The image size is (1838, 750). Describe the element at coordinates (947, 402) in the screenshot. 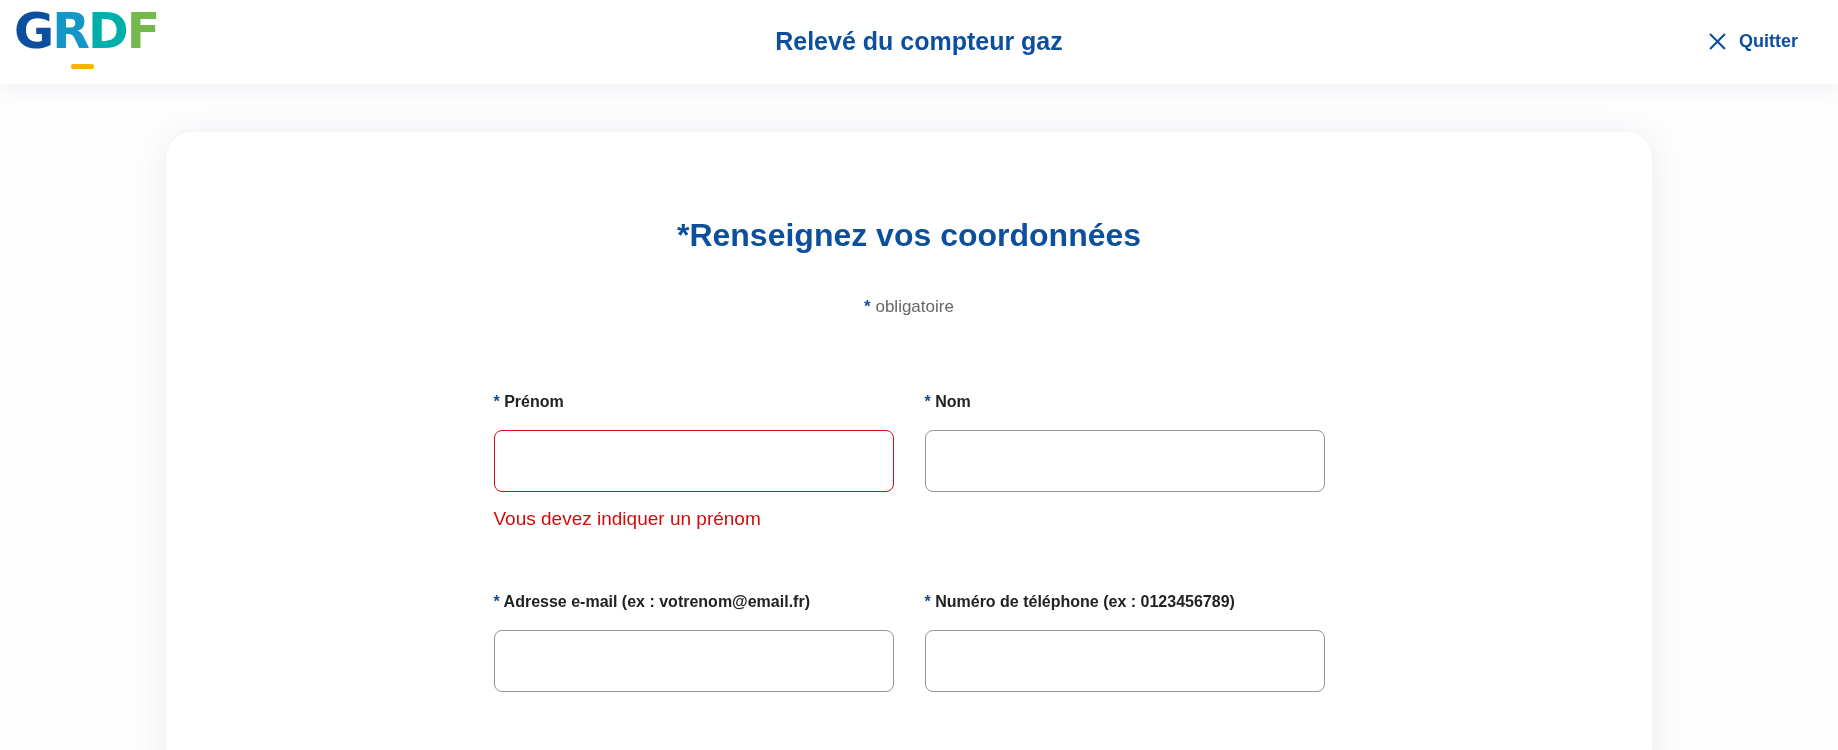

I see `field-label: * Nom` at that location.